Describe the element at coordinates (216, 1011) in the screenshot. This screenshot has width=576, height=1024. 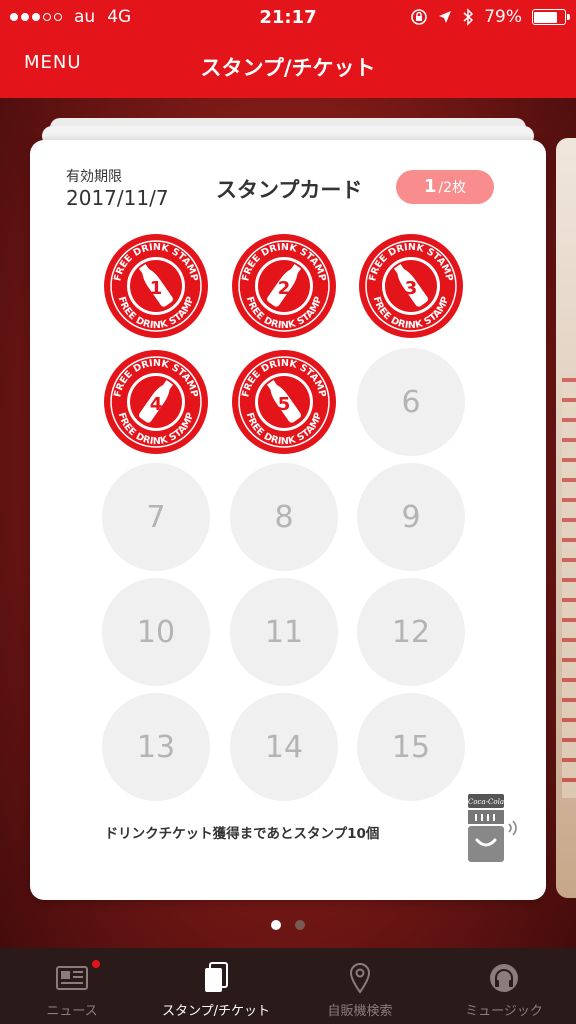
I see `tab-label-stamp-ticket: スタンプ/チケット` at that location.